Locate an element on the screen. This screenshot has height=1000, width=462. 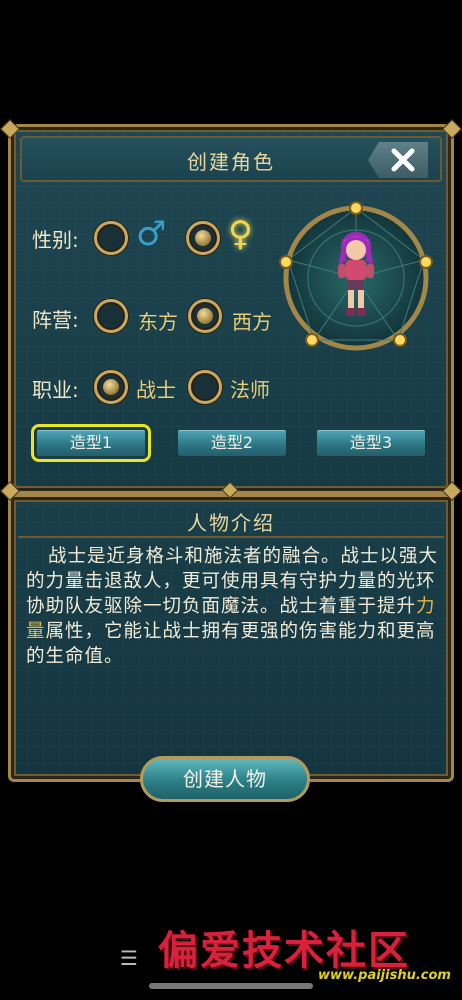
watermark-url: www.paijishu.com is located at coordinates (384, 975).